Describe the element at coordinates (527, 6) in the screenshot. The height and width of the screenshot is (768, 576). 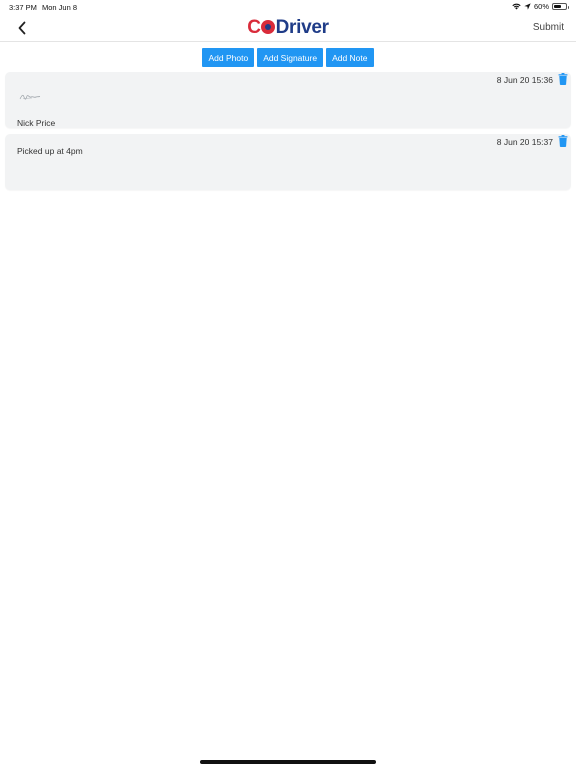
I see `location-arrow-icon` at that location.